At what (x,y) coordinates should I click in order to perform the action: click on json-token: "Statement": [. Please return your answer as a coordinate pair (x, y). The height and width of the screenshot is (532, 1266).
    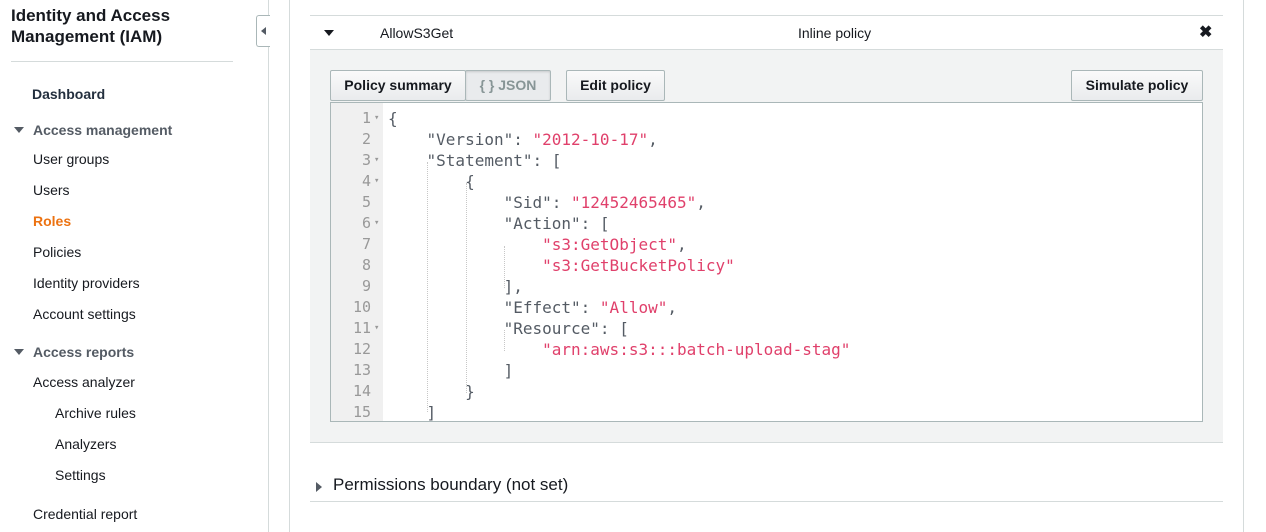
    Looking at the image, I should click on (475, 160).